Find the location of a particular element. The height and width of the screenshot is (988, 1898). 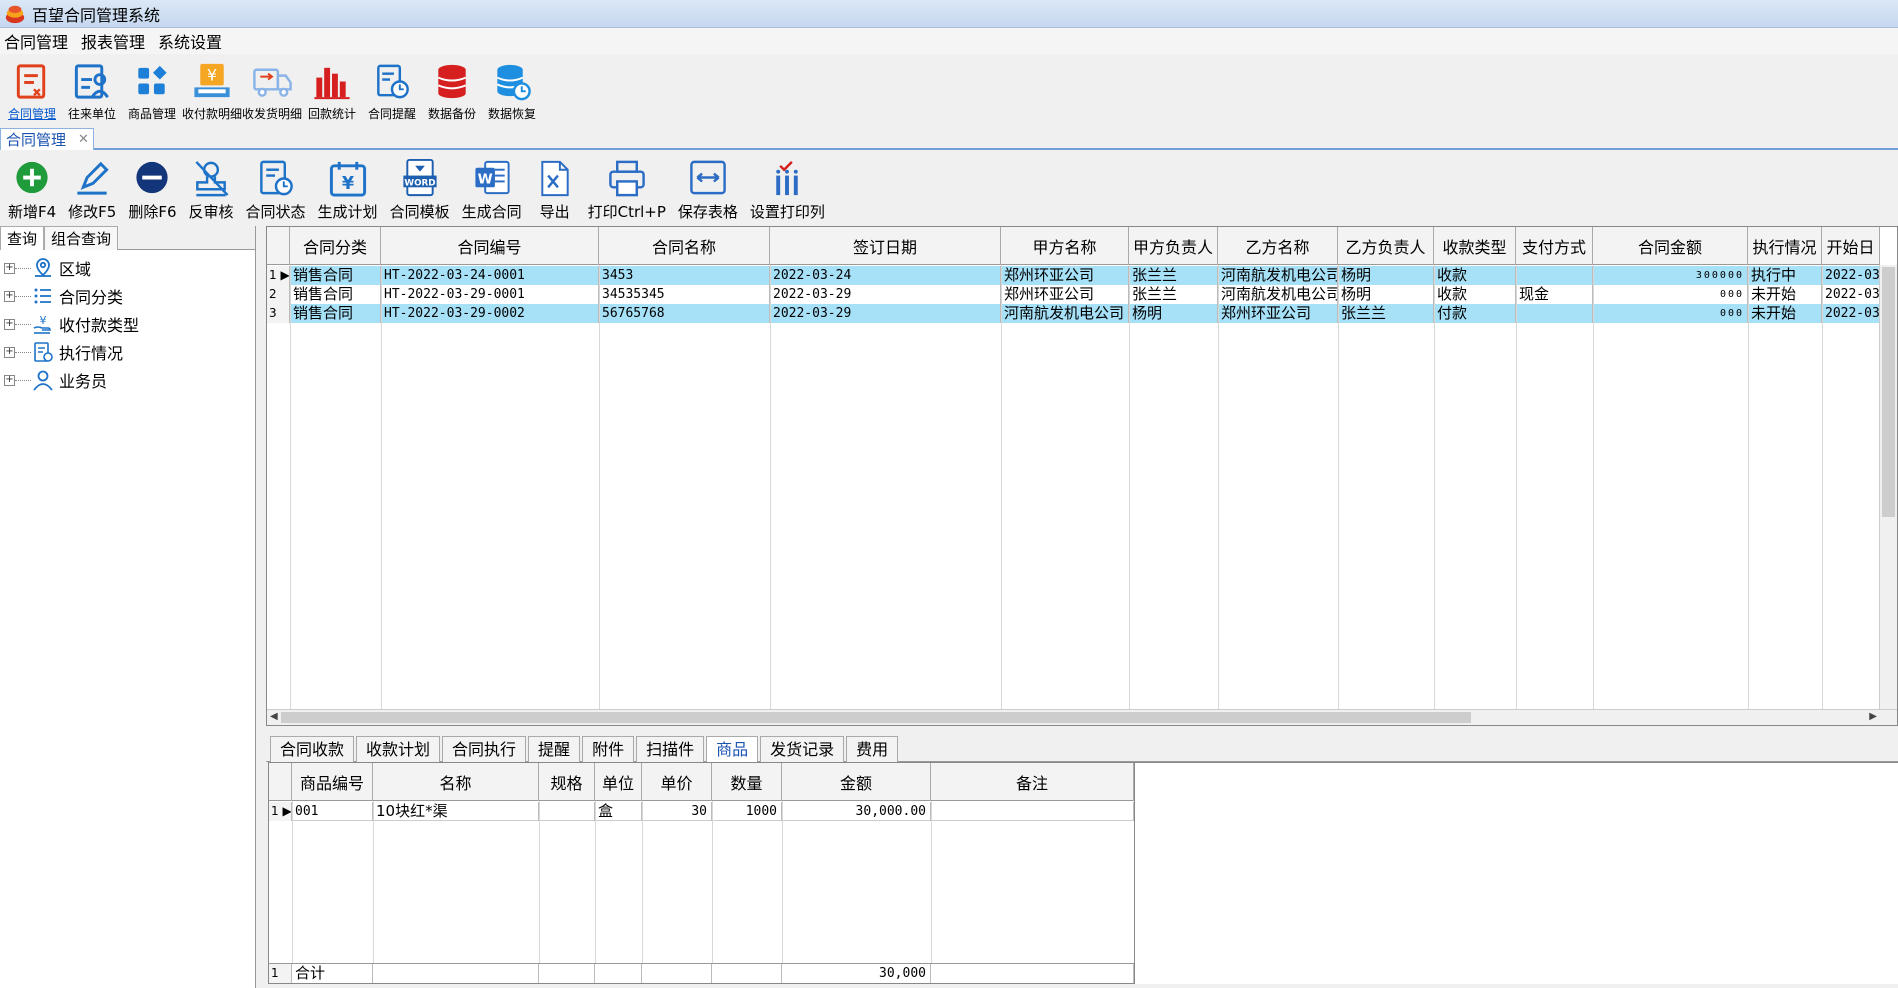

tab-expense: 费用 is located at coordinates (872, 749).